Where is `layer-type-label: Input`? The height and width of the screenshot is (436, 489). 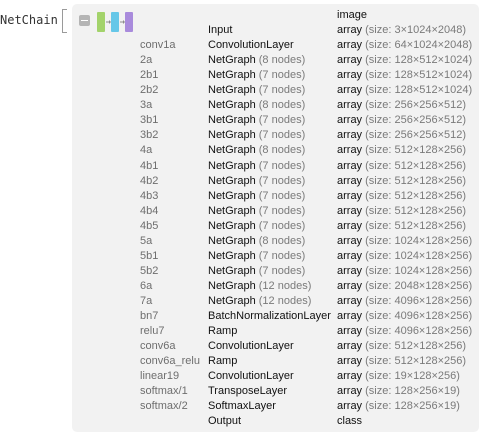
layer-type-label: Input is located at coordinates (220, 30).